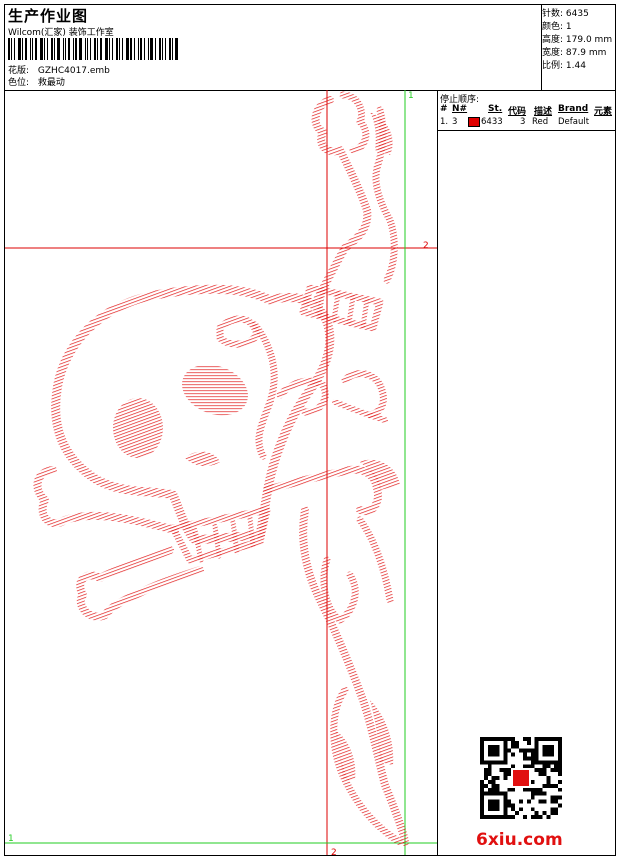 The width and height of the screenshot is (620, 860). Describe the element at coordinates (460, 109) in the screenshot. I see `col-needle: N#` at that location.